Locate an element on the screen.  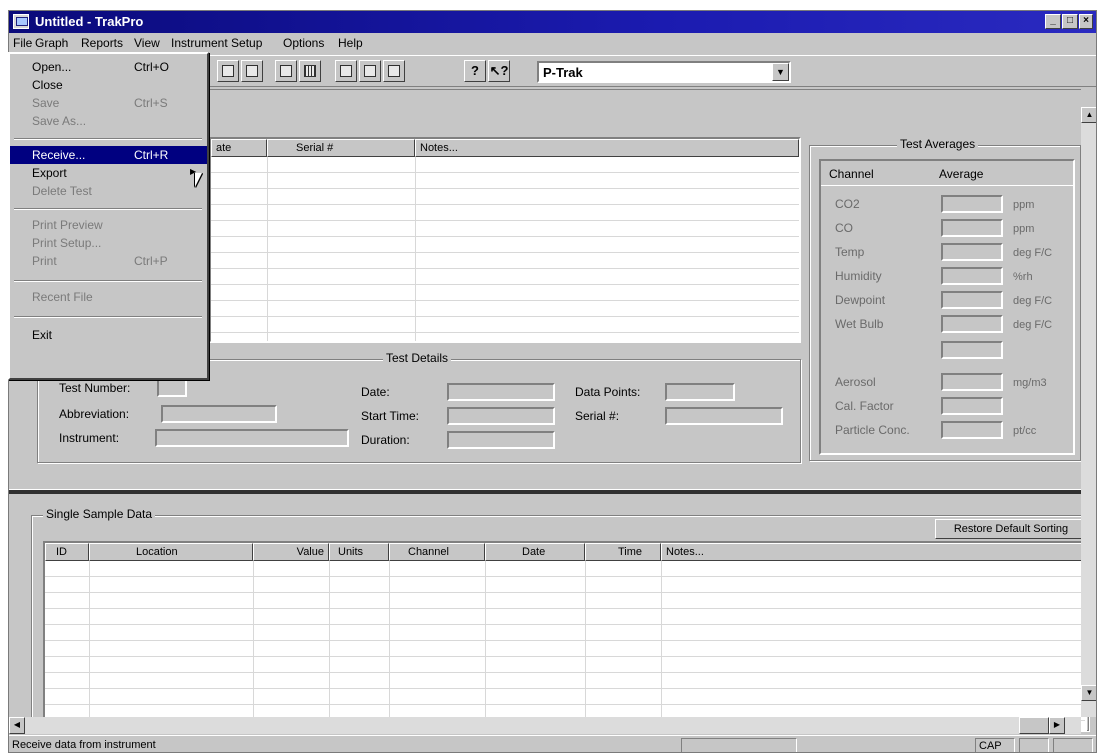
serial-field is located at coordinates (724, 416).